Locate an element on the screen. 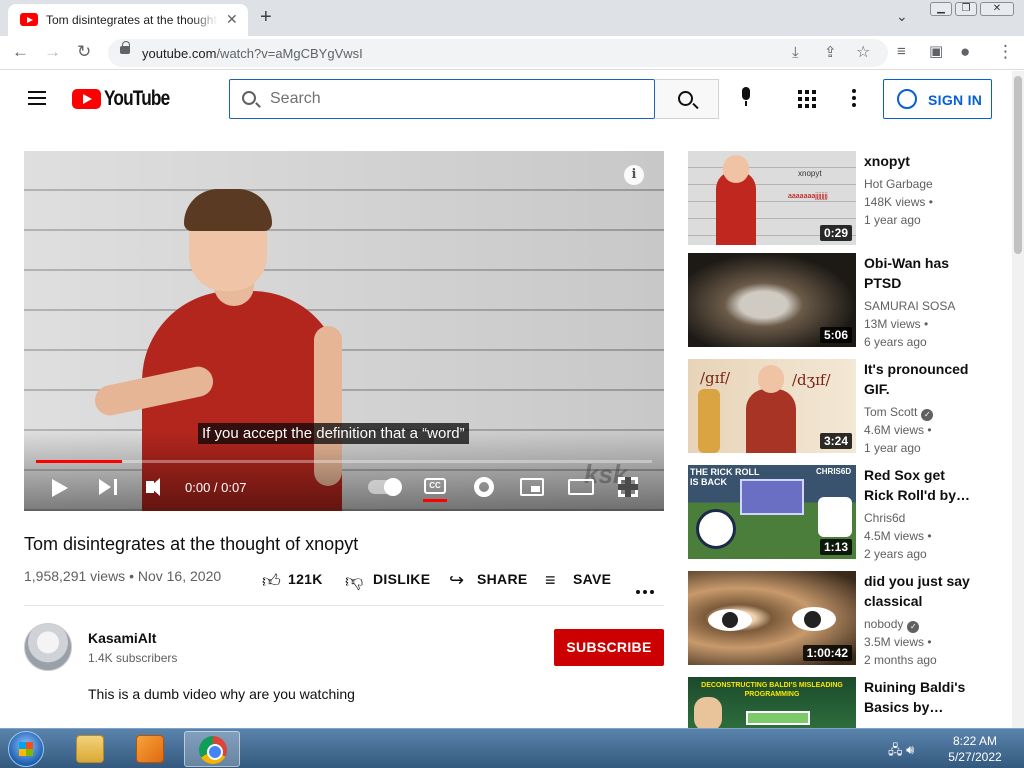 The width and height of the screenshot is (1024, 768). recommendation-views: 4.6M views • is located at coordinates (898, 430).